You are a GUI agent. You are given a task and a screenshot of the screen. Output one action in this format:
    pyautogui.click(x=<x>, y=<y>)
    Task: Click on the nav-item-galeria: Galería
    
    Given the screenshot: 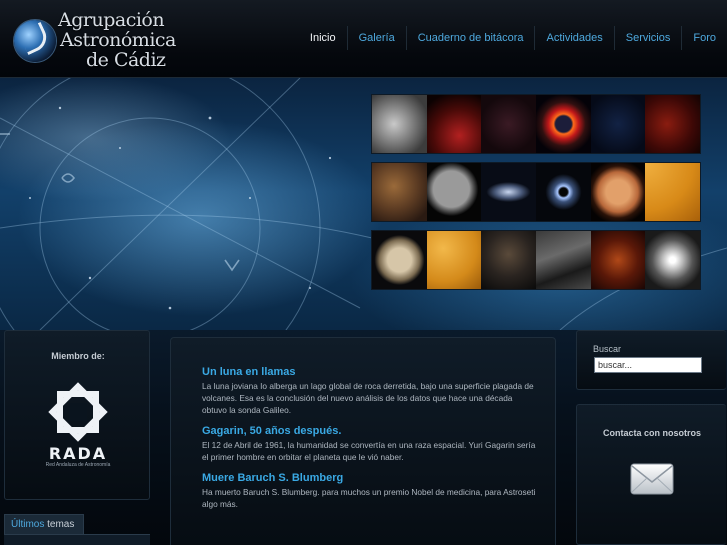 What is the action you would take?
    pyautogui.click(x=376, y=38)
    